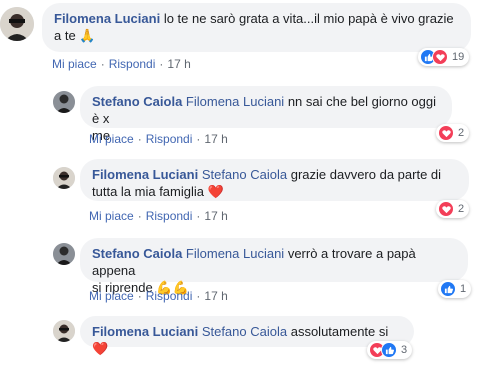 This screenshot has width=493, height=367. What do you see at coordinates (87, 35) in the screenshot?
I see `pray-emoji: 🙏` at bounding box center [87, 35].